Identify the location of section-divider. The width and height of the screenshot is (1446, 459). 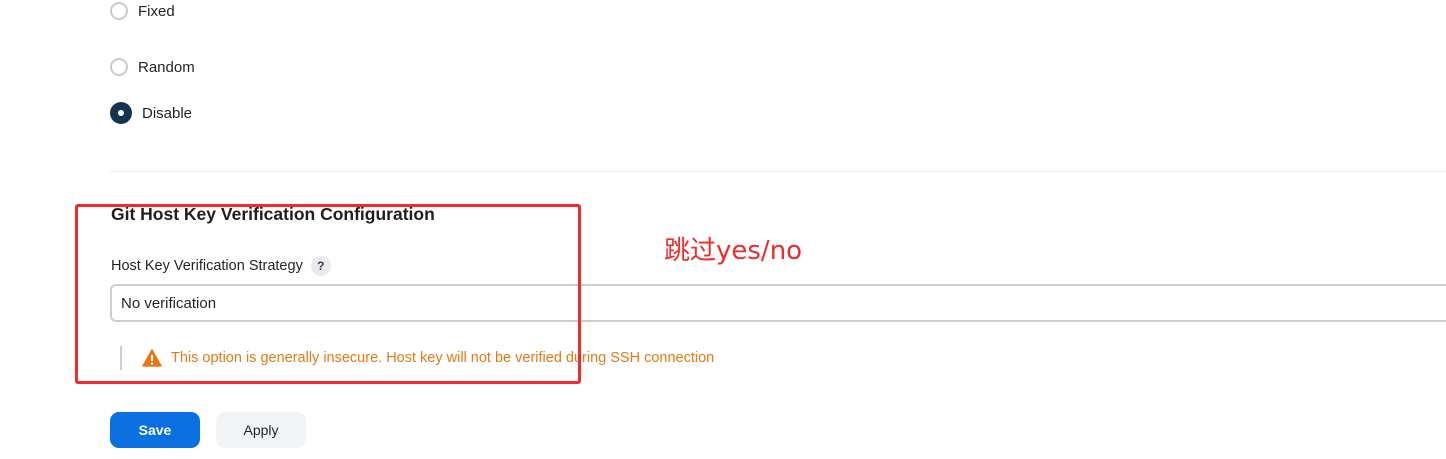
(778, 171).